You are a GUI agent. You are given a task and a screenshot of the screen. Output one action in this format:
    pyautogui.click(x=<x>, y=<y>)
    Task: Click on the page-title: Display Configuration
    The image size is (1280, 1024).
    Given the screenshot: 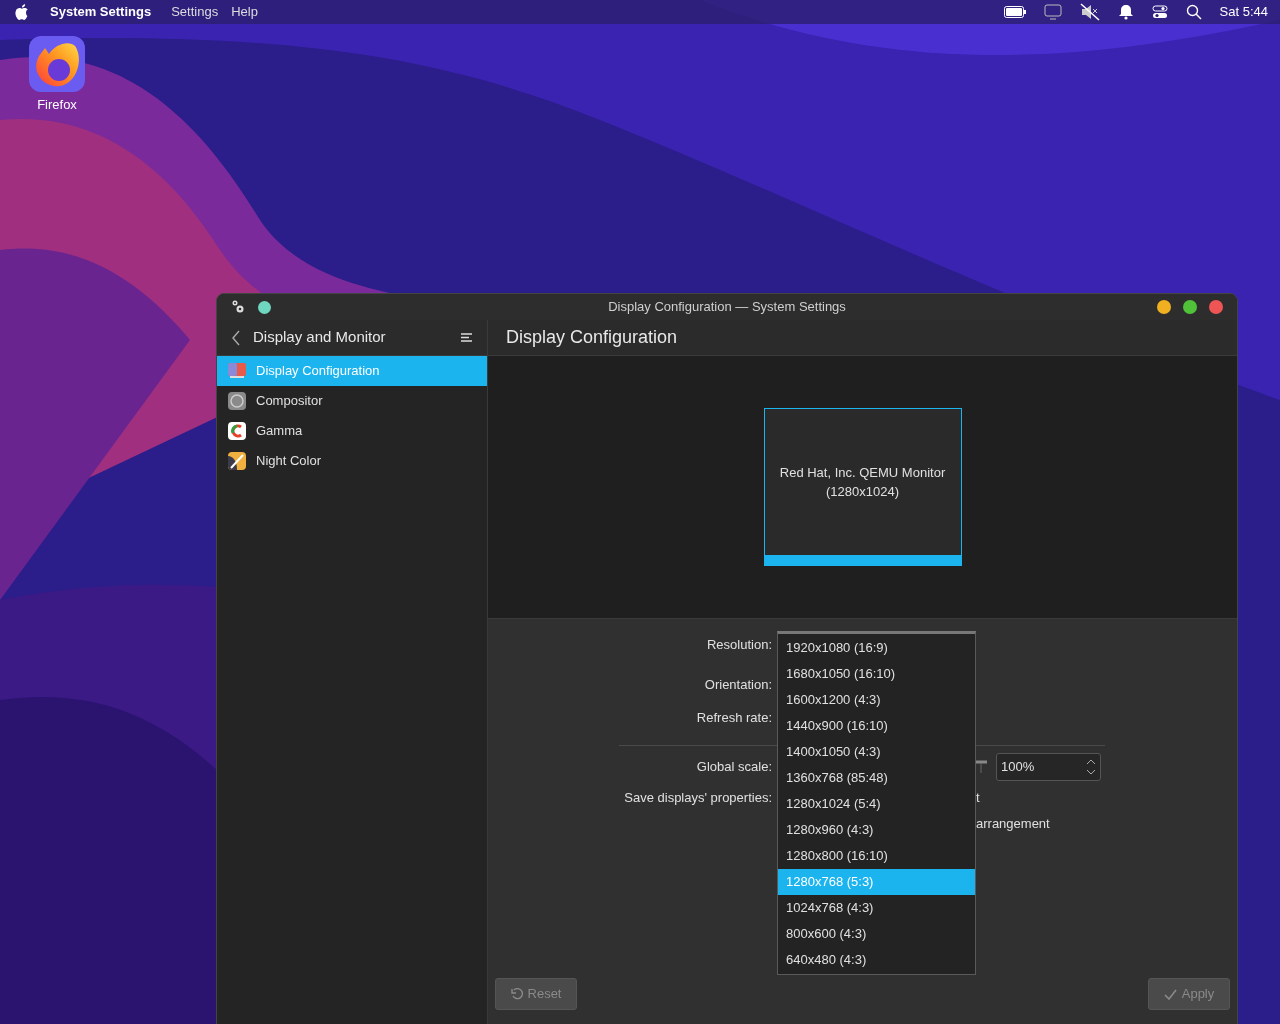 What is the action you would take?
    pyautogui.click(x=592, y=337)
    